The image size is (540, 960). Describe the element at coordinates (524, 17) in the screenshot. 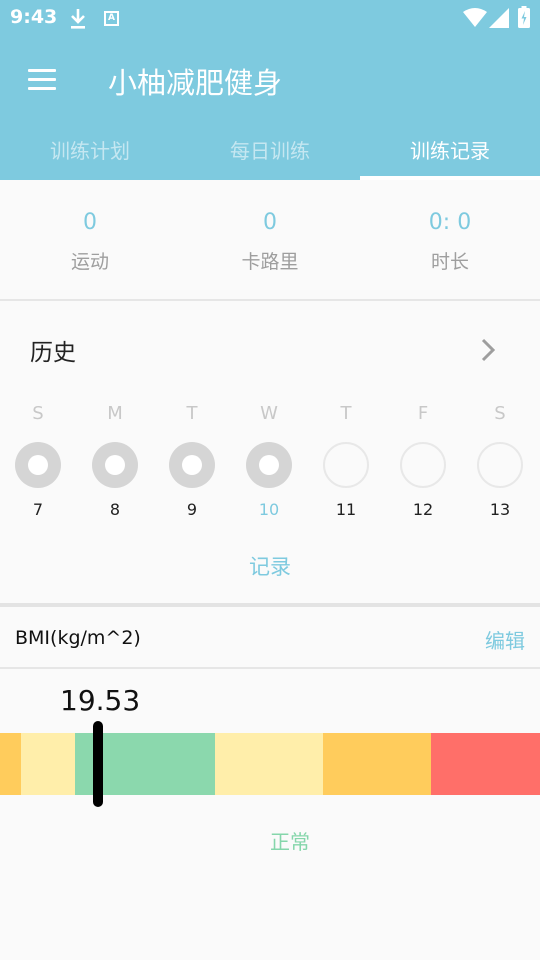

I see `battery-icon` at that location.